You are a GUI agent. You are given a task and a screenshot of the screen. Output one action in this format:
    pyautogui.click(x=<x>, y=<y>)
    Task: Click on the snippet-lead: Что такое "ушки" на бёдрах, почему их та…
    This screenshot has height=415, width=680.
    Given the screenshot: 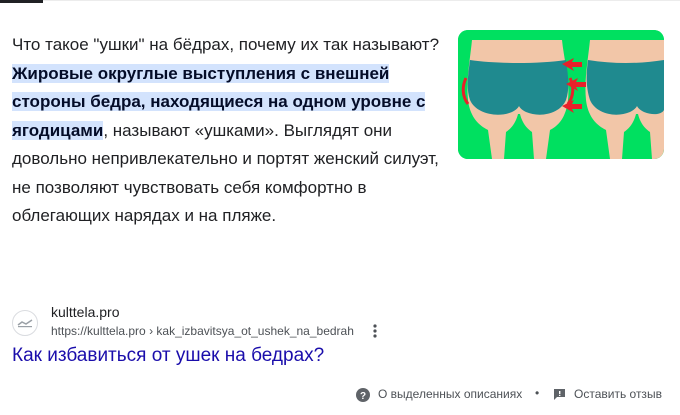 What is the action you would take?
    pyautogui.click(x=226, y=44)
    